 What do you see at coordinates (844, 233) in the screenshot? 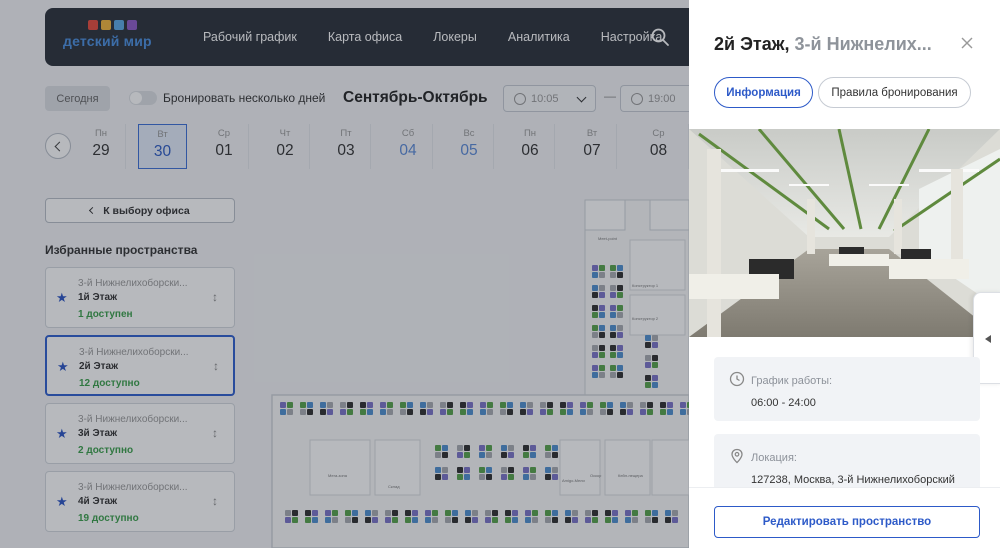
I see `office-photo` at bounding box center [844, 233].